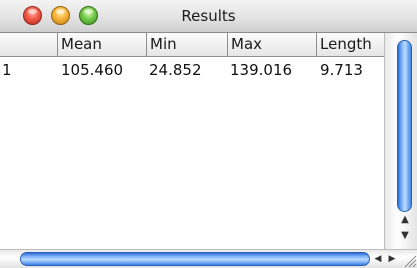 The width and height of the screenshot is (417, 268). What do you see at coordinates (271, 44) in the screenshot?
I see `column-header-max: Max` at bounding box center [271, 44].